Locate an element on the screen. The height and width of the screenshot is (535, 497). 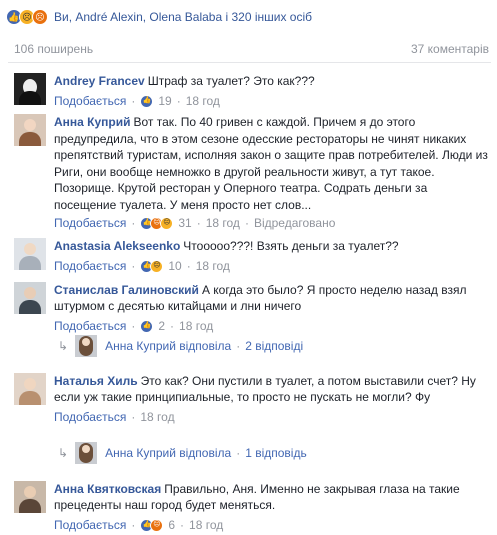
comment-text: Штраф за туалет? Это как??? is located at coordinates (231, 81).